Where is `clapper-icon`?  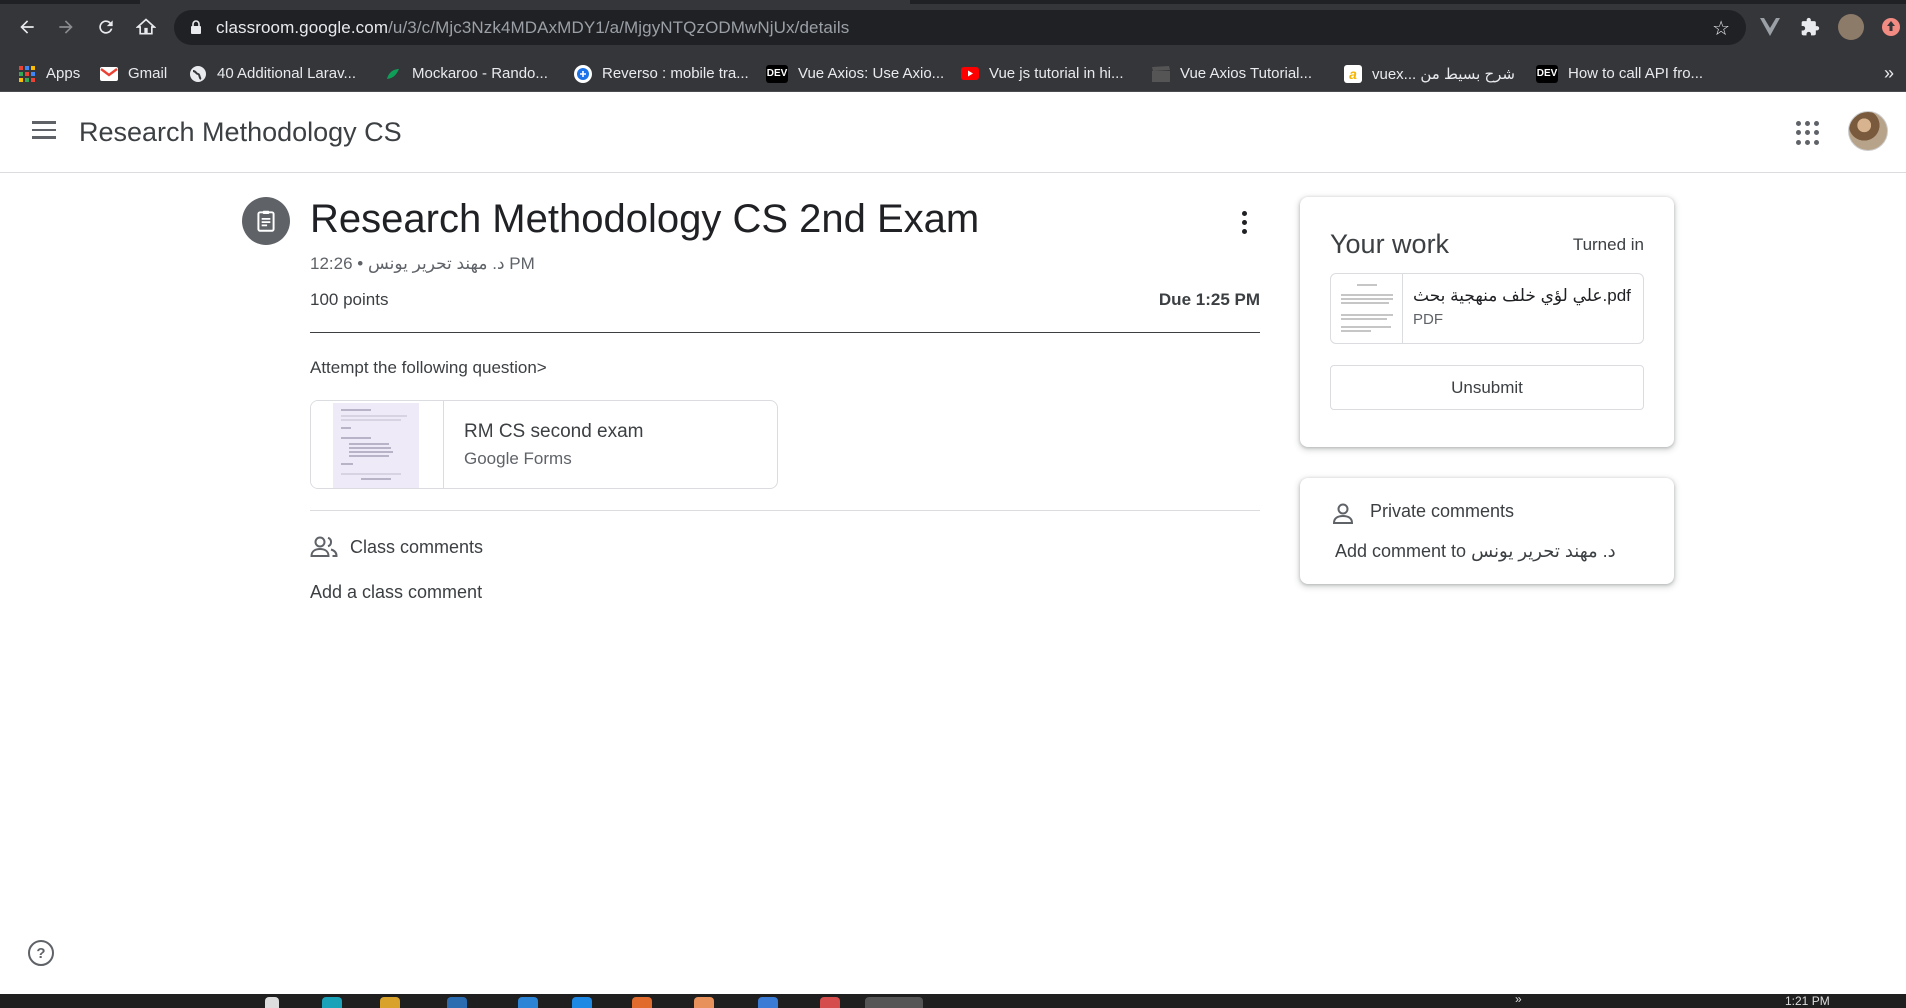
clapper-icon is located at coordinates (1161, 74).